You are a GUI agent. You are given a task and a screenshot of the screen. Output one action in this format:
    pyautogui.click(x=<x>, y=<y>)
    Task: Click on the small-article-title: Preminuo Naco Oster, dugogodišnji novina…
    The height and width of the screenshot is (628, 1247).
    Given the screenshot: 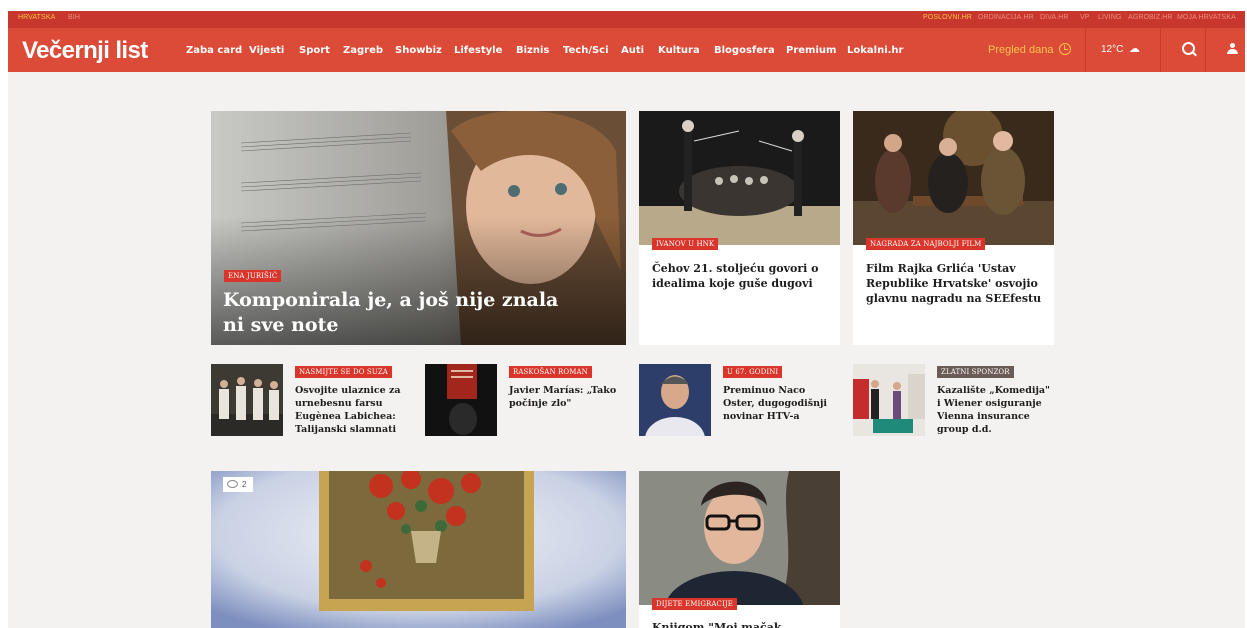 What is the action you would take?
    pyautogui.click(x=778, y=403)
    